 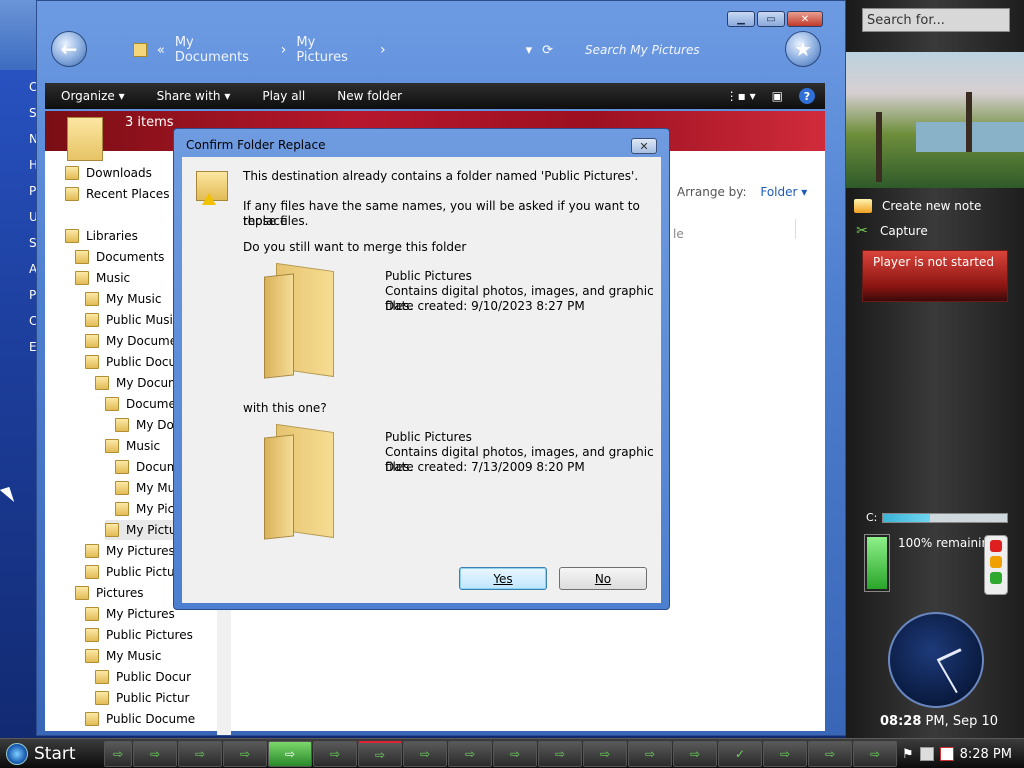 What do you see at coordinates (333, 50) in the screenshot?
I see `breadcrumb-my-pictures: My Pictures` at bounding box center [333, 50].